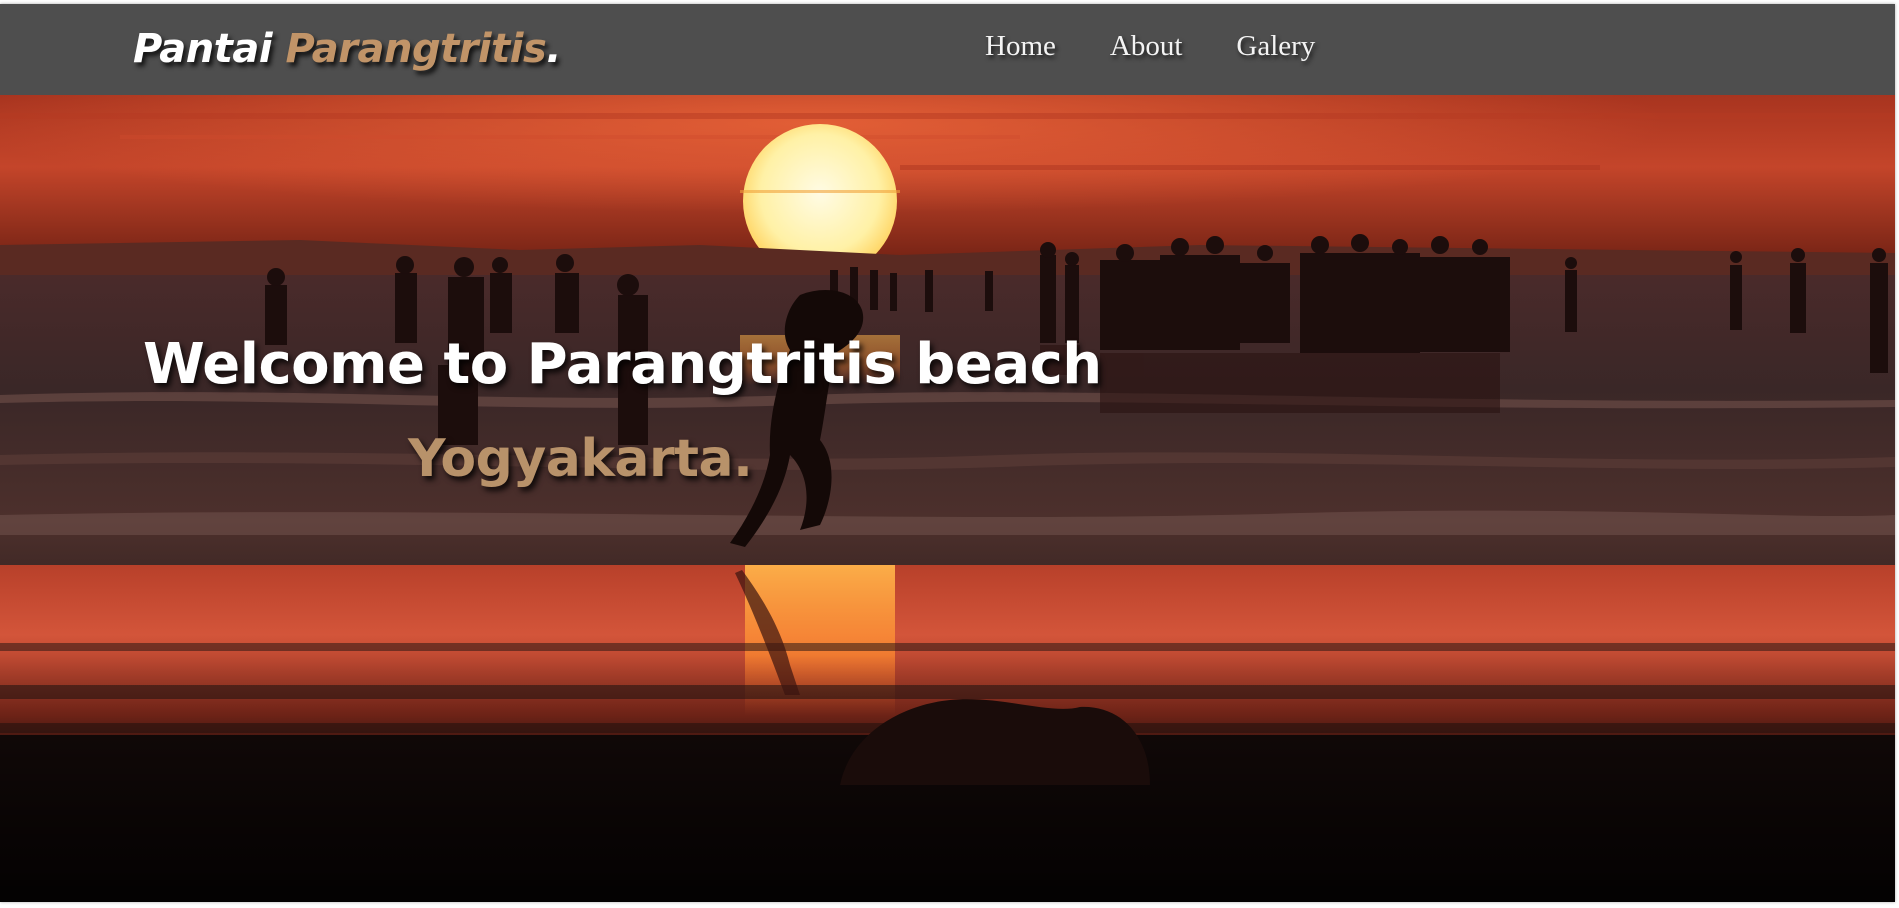 This screenshot has height=908, width=1899. Describe the element at coordinates (1020, 46) in the screenshot. I see `nav-link-home: Home` at that location.